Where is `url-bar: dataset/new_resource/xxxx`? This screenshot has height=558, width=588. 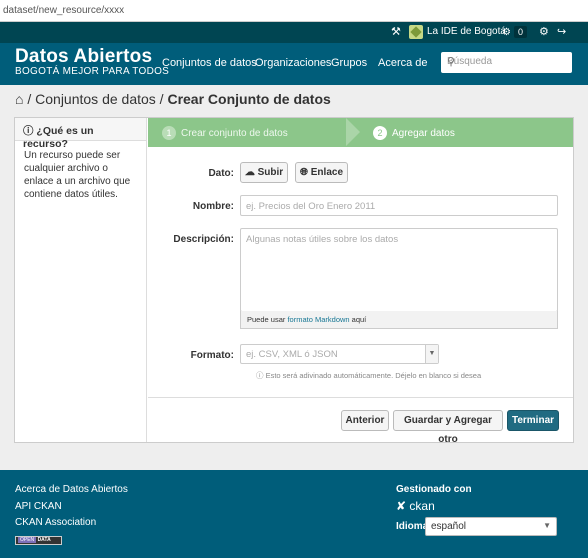 url-bar: dataset/new_resource/xxxx is located at coordinates (294, 11).